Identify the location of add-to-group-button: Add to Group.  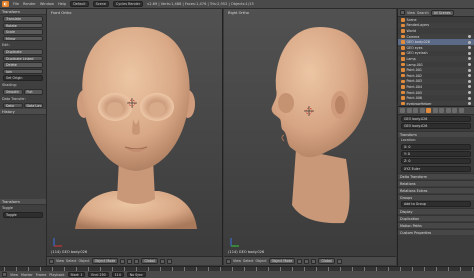
(436, 203).